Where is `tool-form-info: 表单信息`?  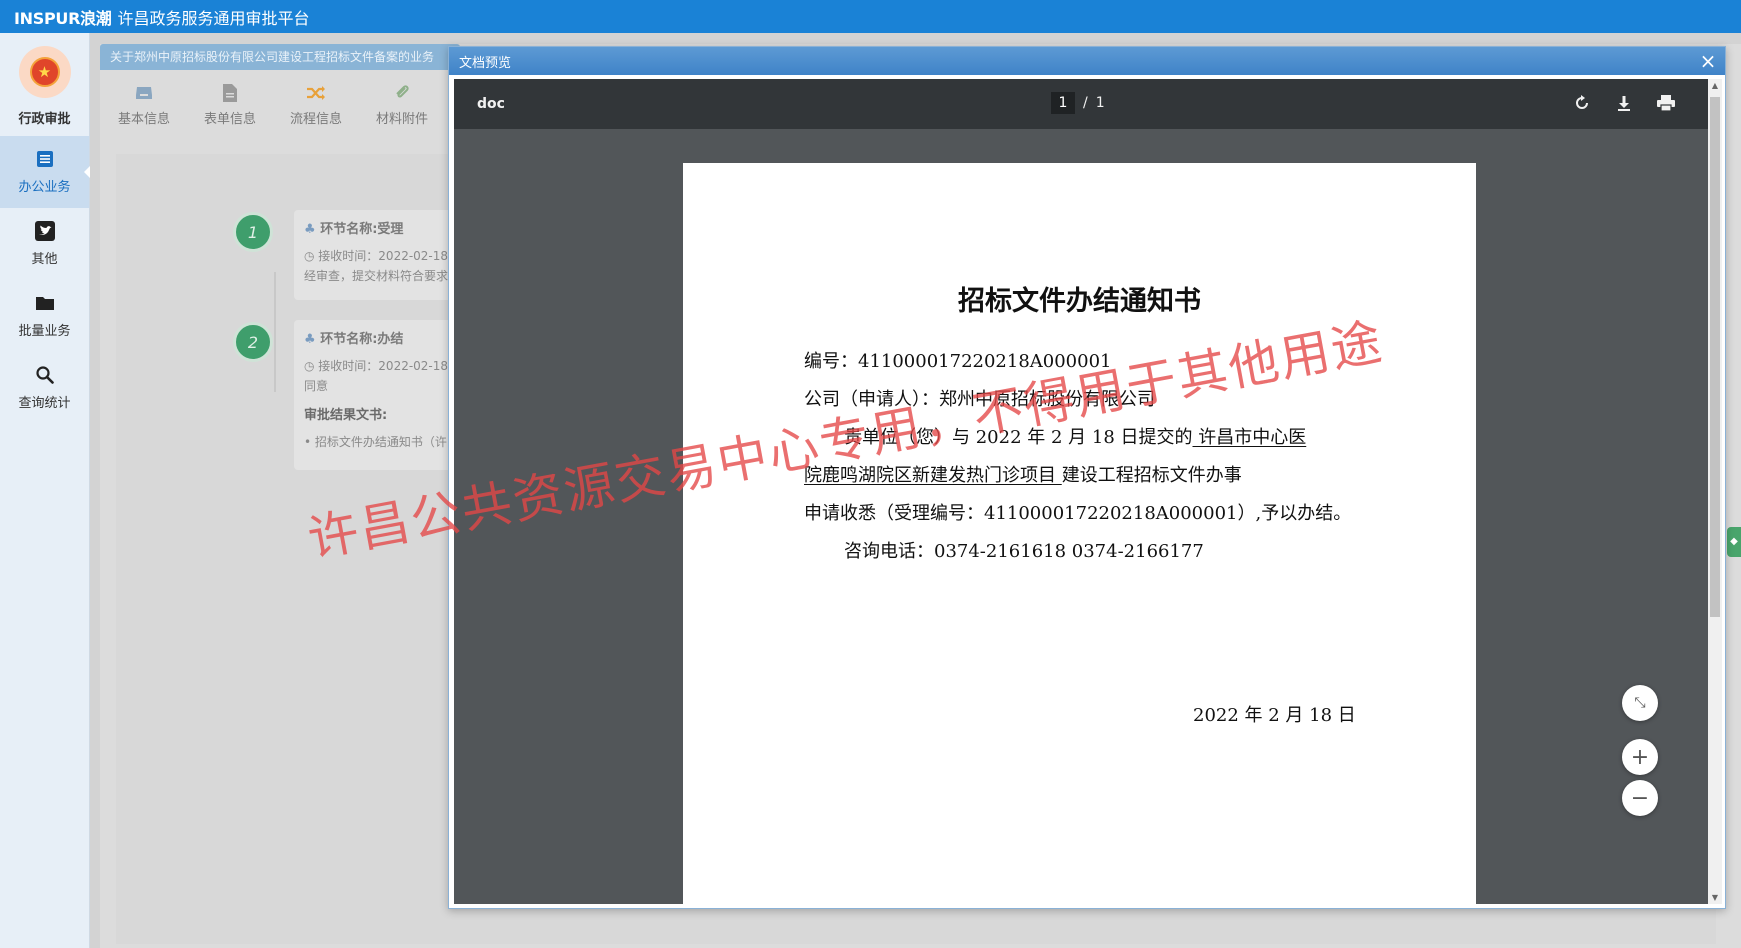
tool-form-info: 表单信息 is located at coordinates (230, 104).